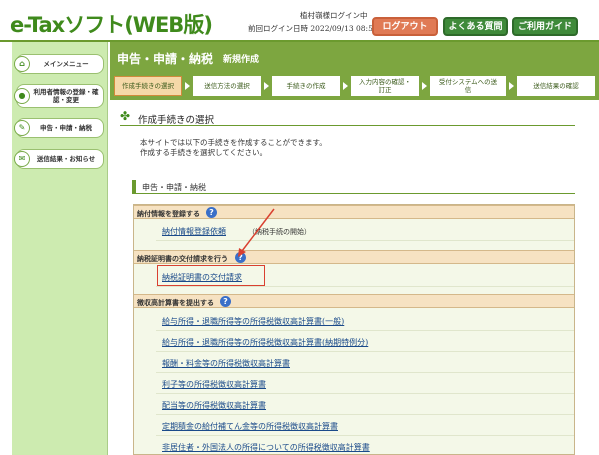 This screenshot has width=599, height=455. Describe the element at coordinates (233, 142) in the screenshot. I see `intro-line: 本サイトでは以下の手続きを作成することができます。` at that location.